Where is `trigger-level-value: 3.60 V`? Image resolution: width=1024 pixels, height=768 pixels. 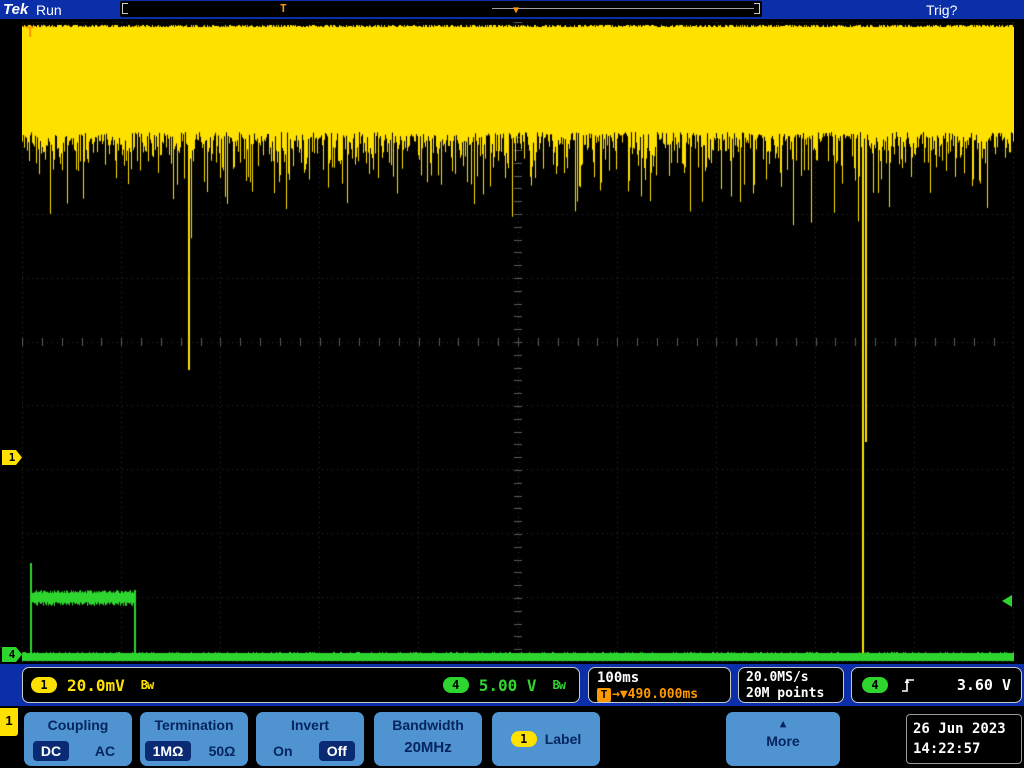
trigger-level-value: 3.60 V is located at coordinates (983, 685).